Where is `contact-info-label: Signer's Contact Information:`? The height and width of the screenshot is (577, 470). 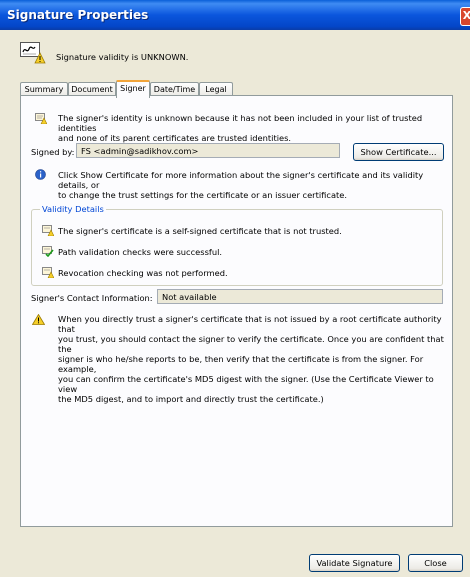 contact-info-label: Signer's Contact Information: is located at coordinates (92, 298).